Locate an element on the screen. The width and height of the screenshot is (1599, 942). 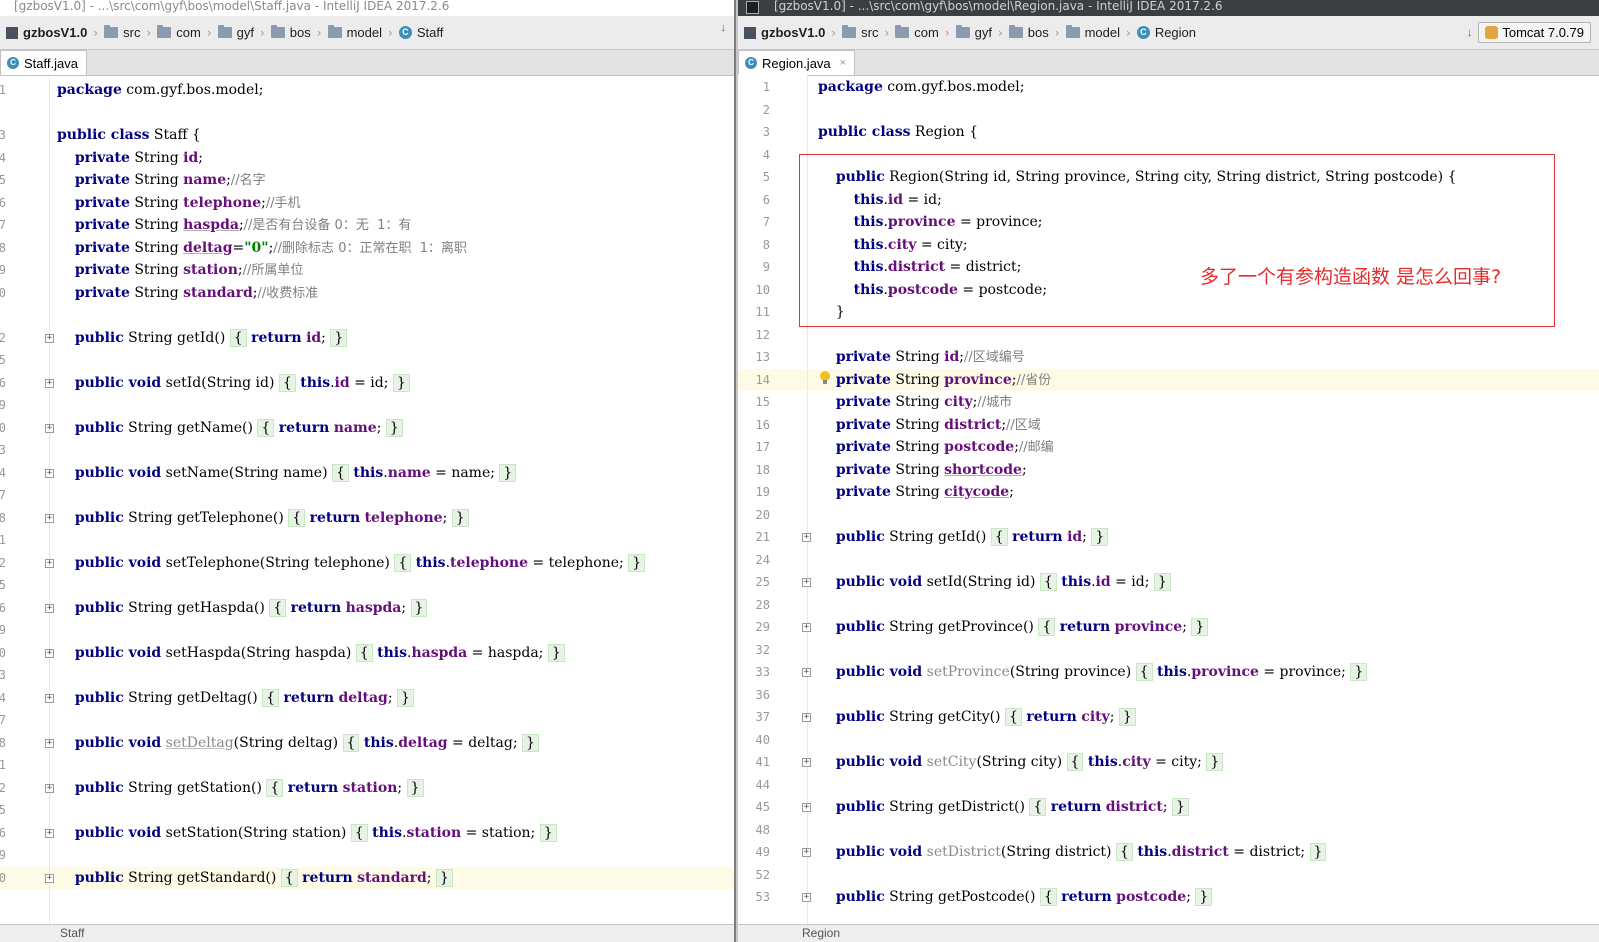
code-line: private String id;//区域编号 is located at coordinates (1203, 357).